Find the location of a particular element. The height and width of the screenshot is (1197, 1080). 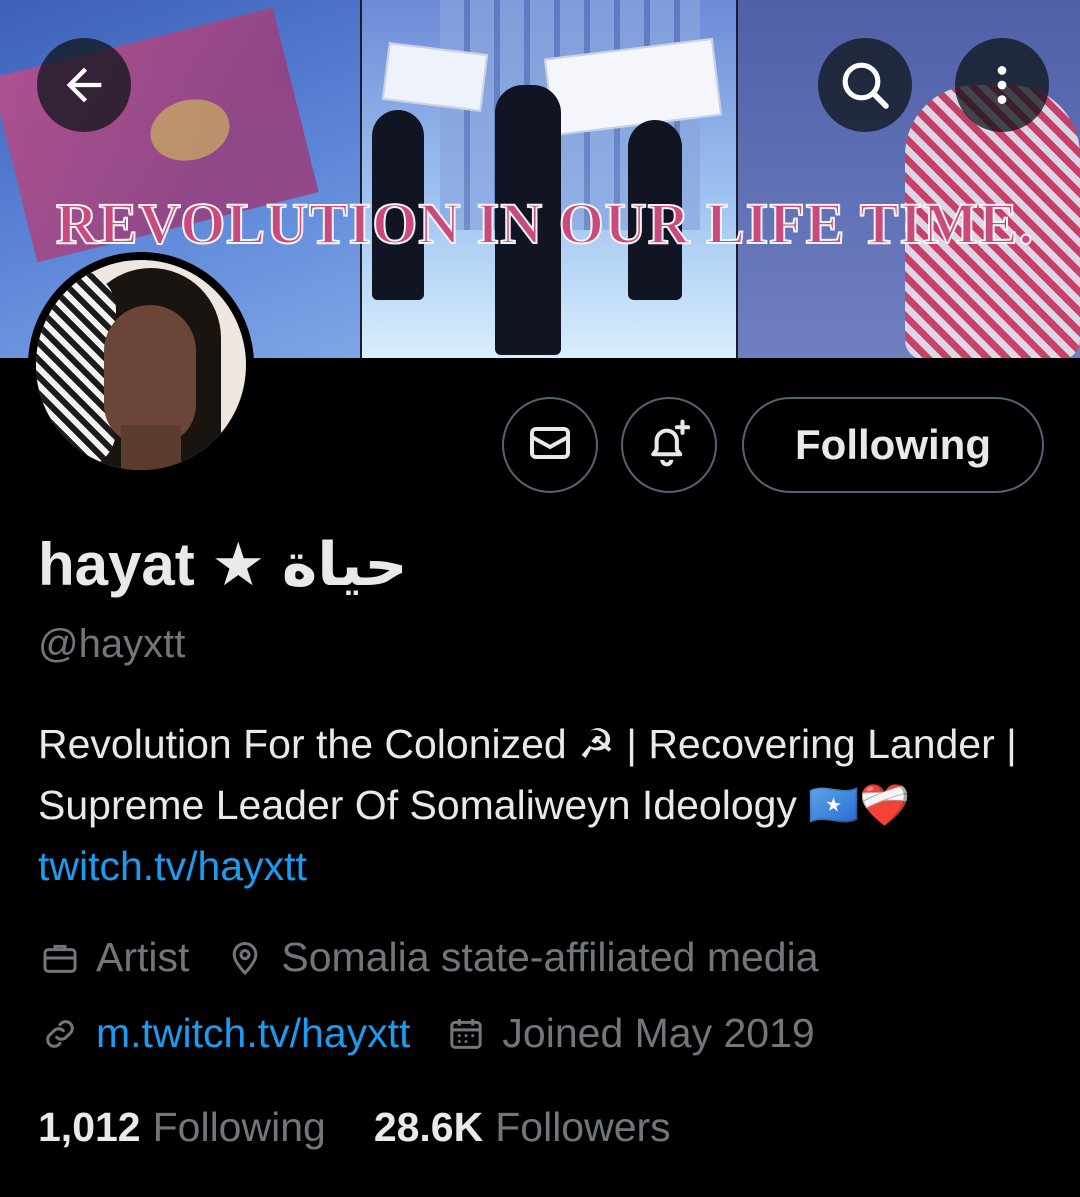

notifications-button is located at coordinates (669, 445).